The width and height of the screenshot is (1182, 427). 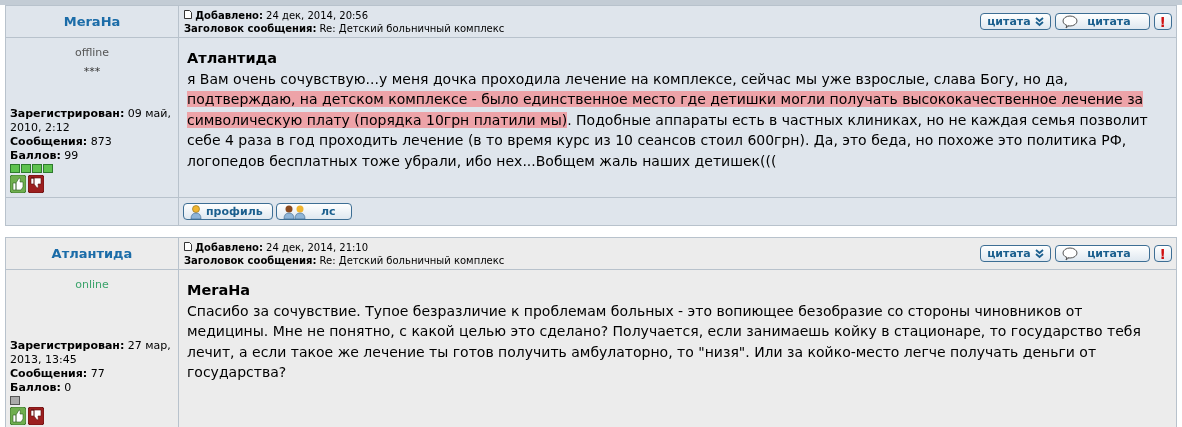 What do you see at coordinates (233, 58) in the screenshot?
I see `addressee-name: Атлантида` at bounding box center [233, 58].